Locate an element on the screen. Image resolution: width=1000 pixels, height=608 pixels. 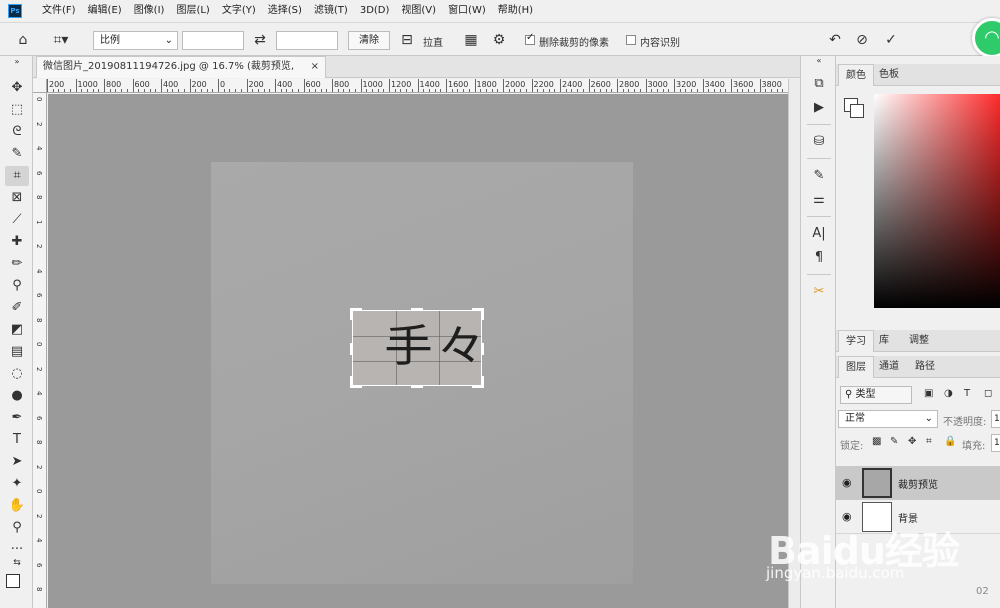
crop-tool-icon: ⌗ is located at coordinates (17, 176).